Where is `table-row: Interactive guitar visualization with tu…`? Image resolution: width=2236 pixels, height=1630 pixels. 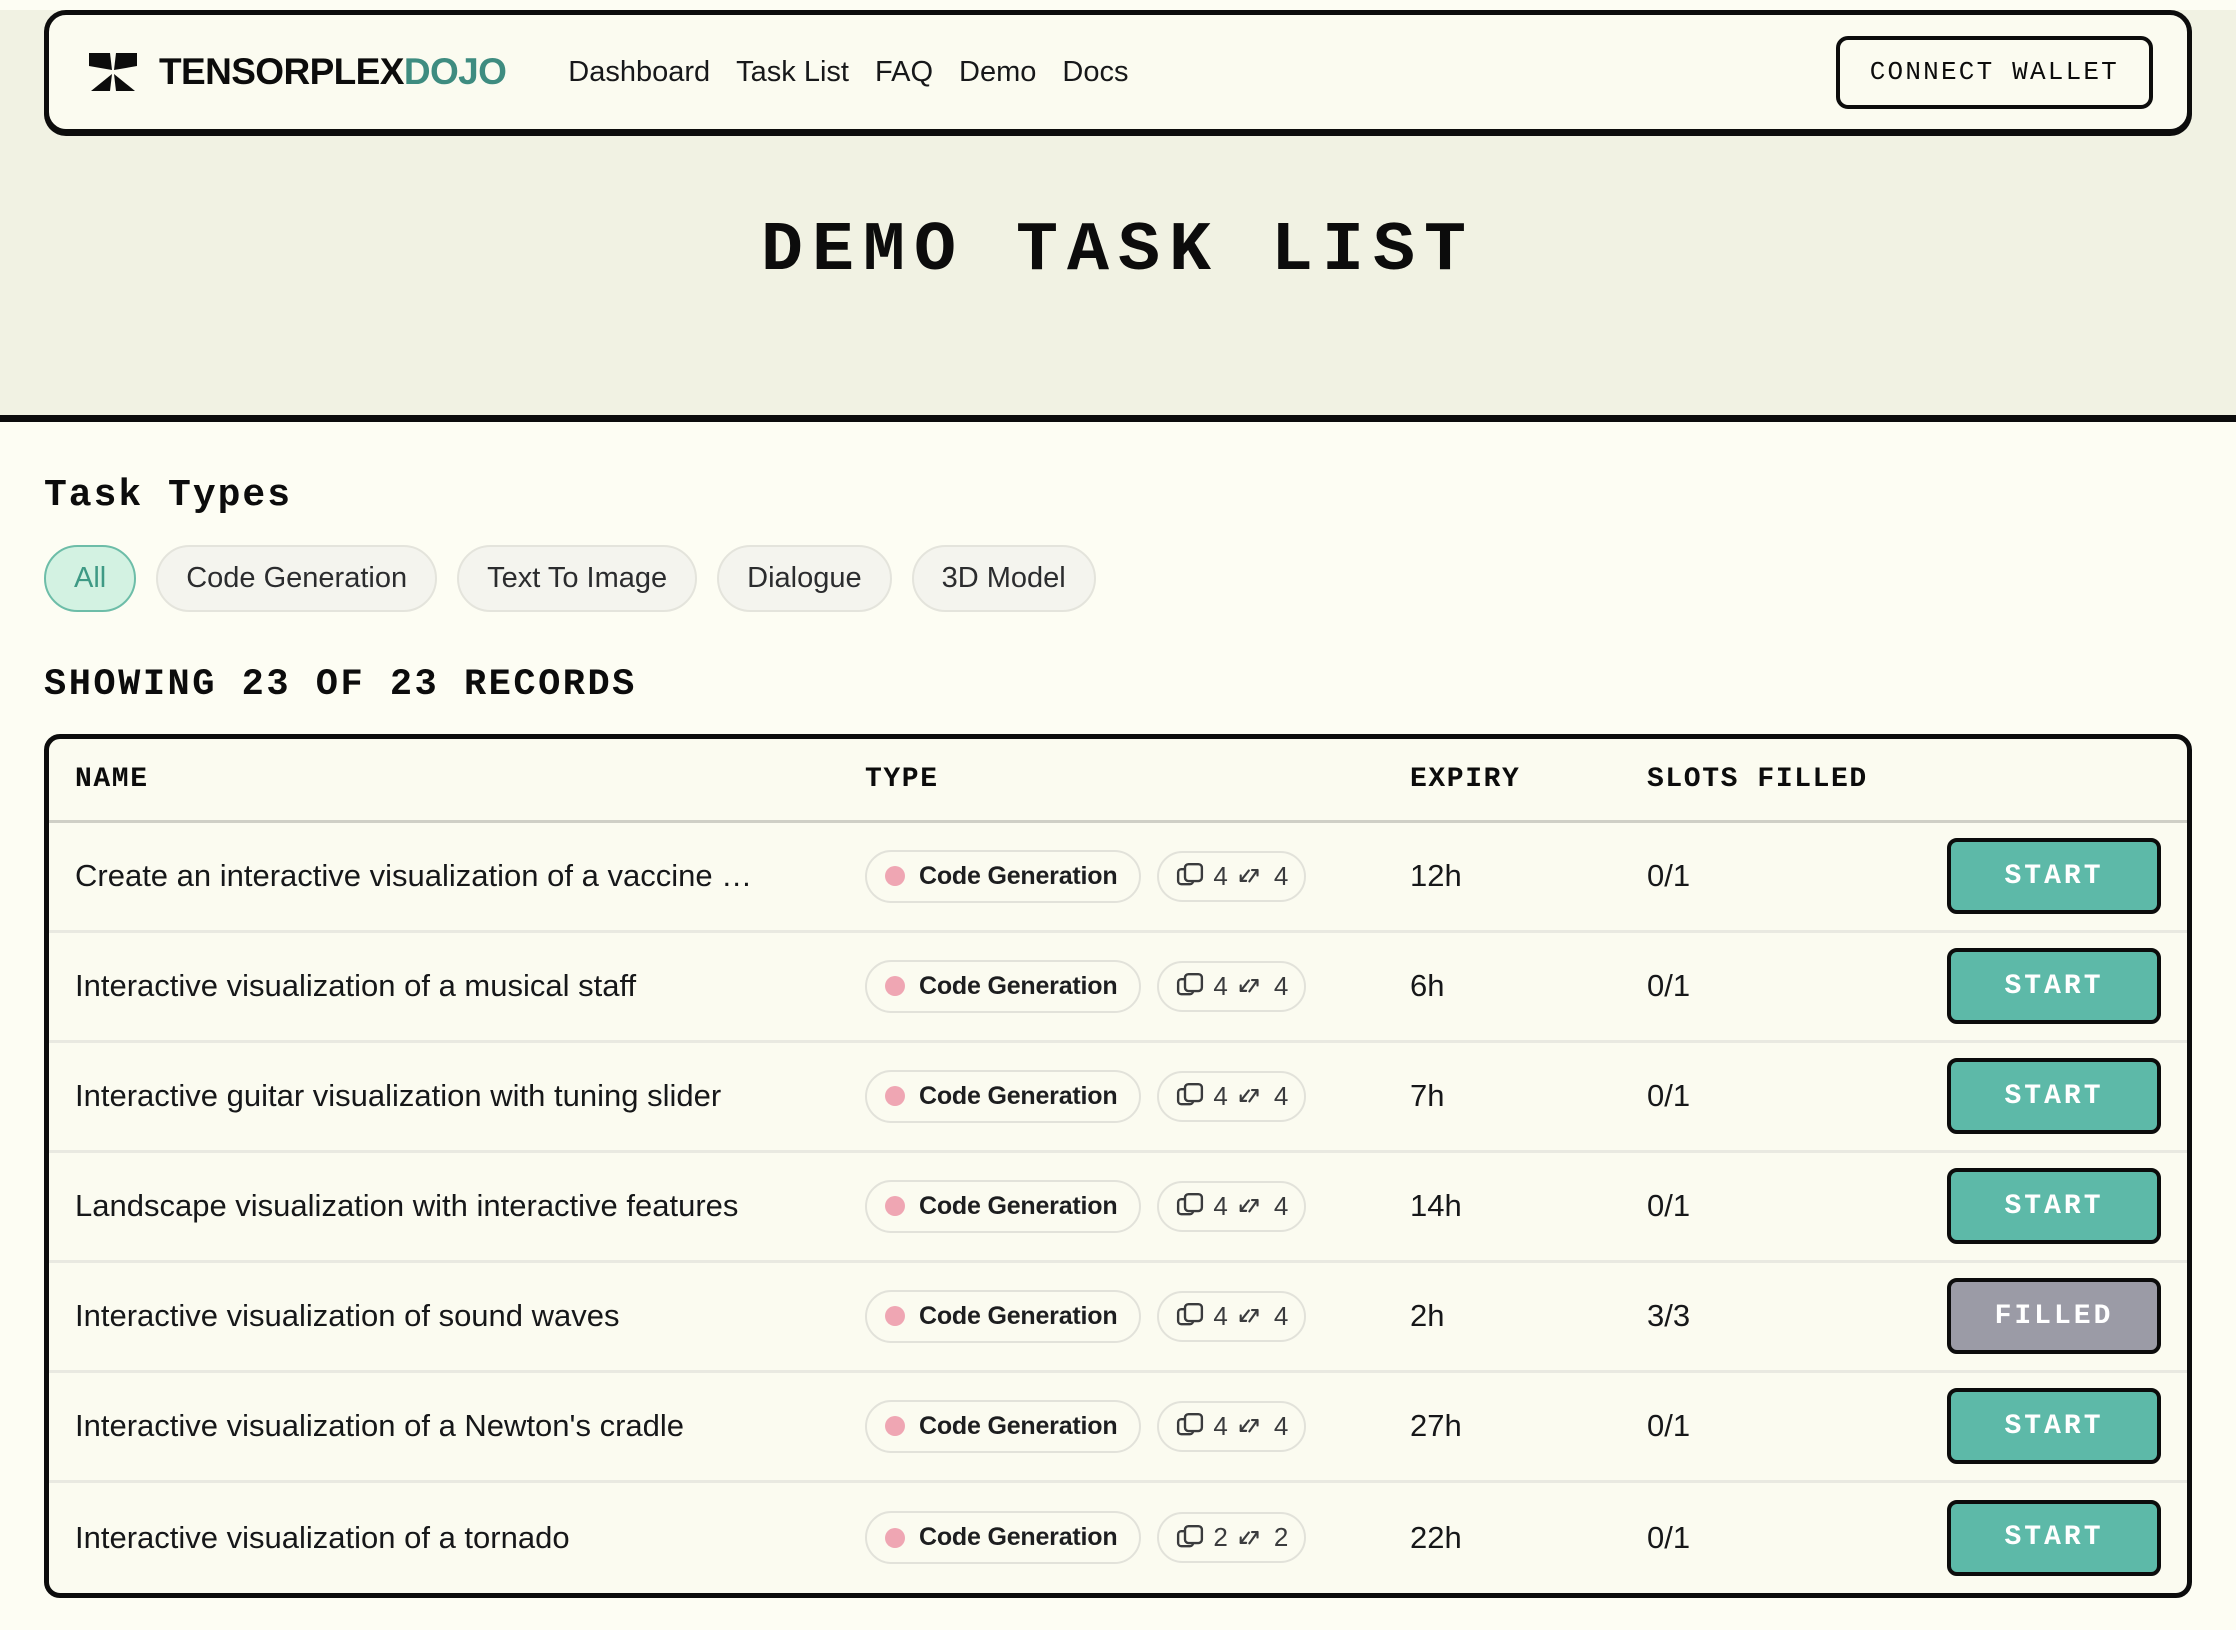 table-row: Interactive guitar visualization with tu… is located at coordinates (1118, 1098).